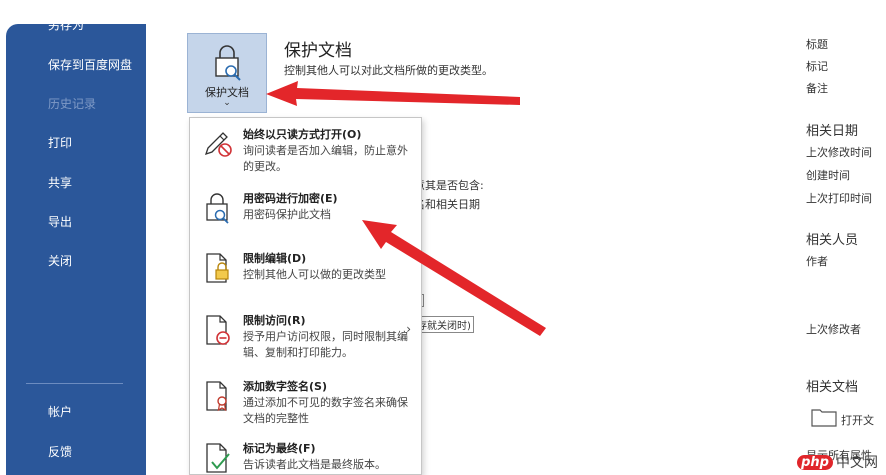 This screenshot has height=475, width=886. Describe the element at coordinates (216, 396) in the screenshot. I see `doc-signature-icon` at that location.